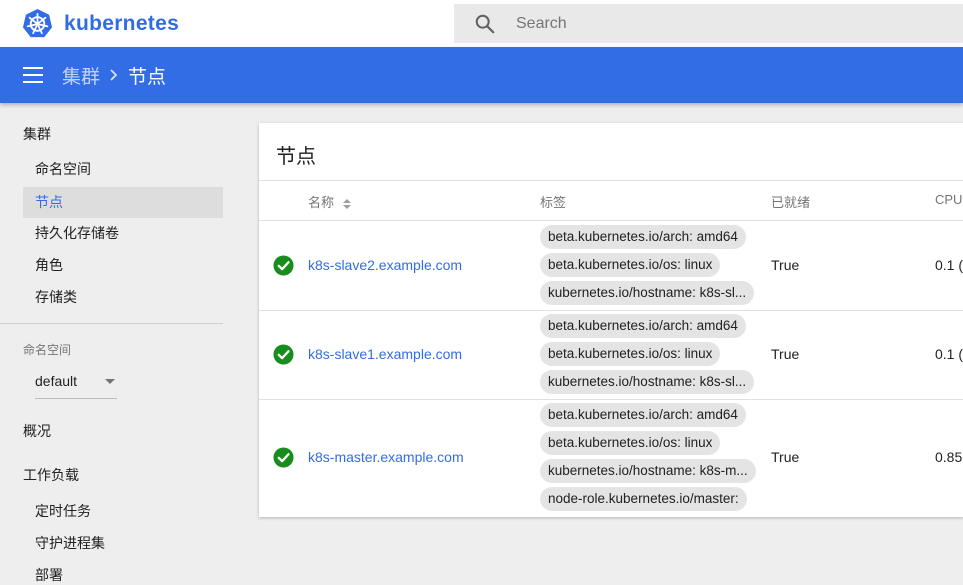 This screenshot has height=585, width=963. Describe the element at coordinates (386, 457) in the screenshot. I see `node-name-link: k8s-master.example.com` at that location.